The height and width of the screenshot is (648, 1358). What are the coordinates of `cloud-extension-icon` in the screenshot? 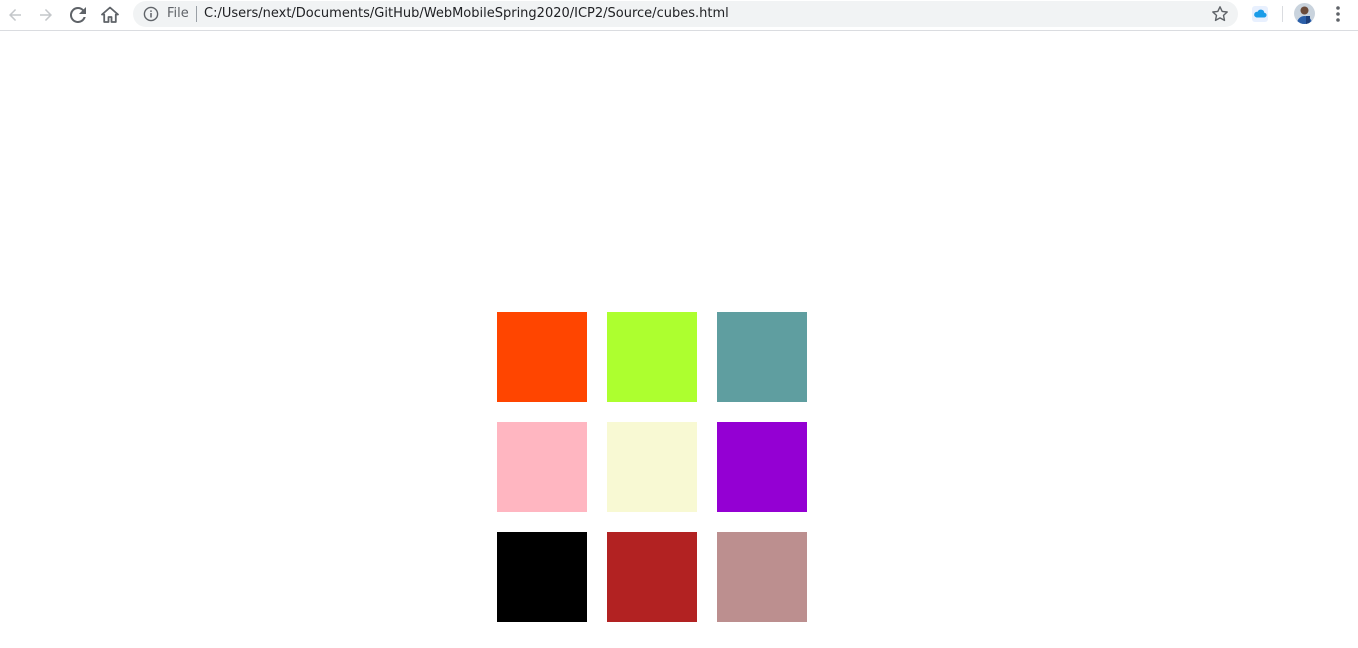 It's located at (1260, 14).